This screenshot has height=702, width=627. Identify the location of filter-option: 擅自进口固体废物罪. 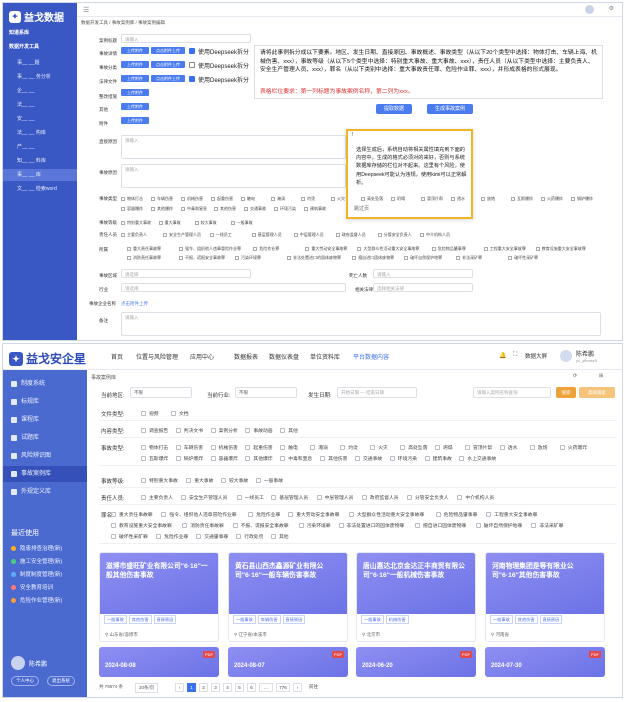
(440, 525).